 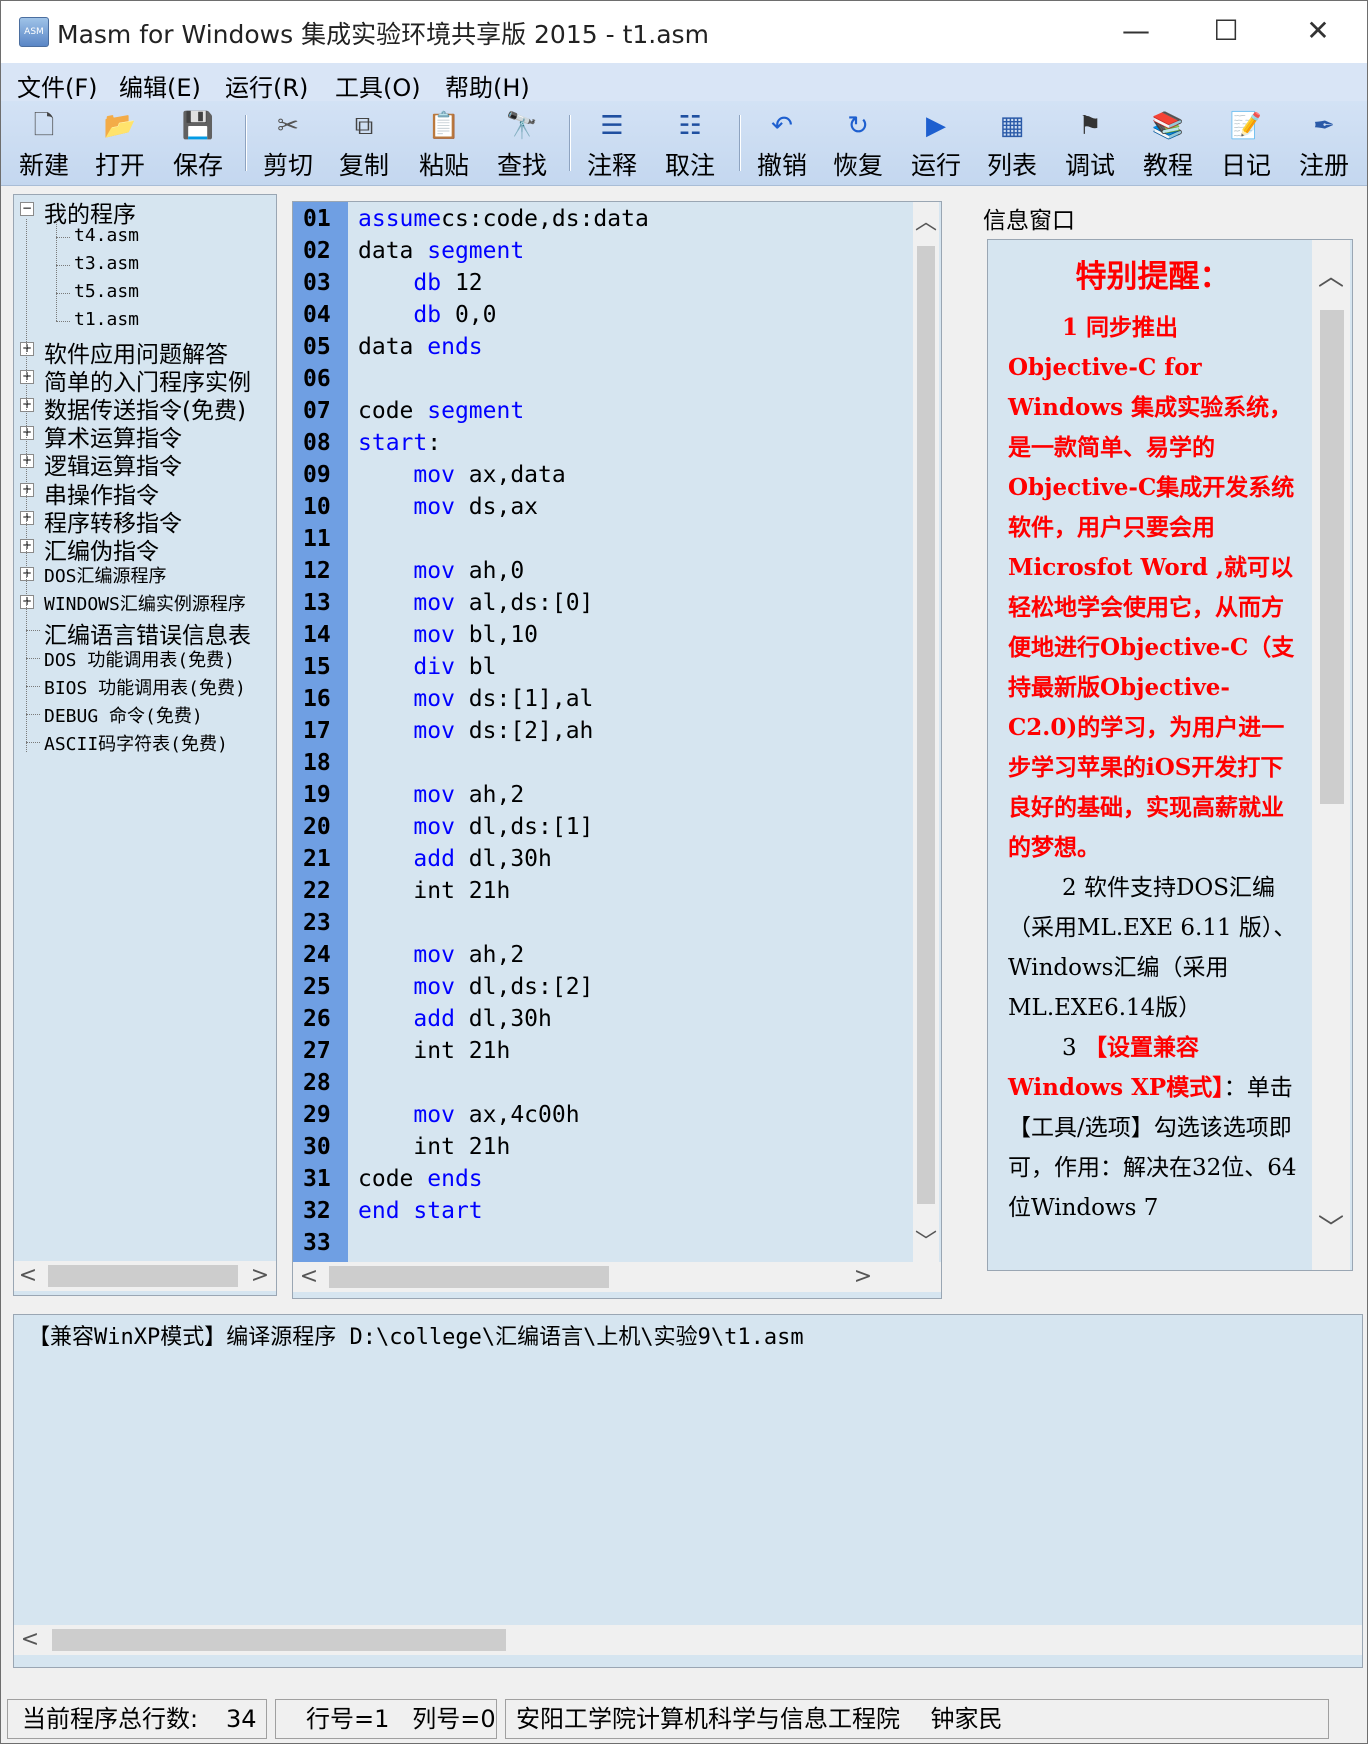 I want to click on code-line: 10 mov ds,ax, so click(x=593, y=510).